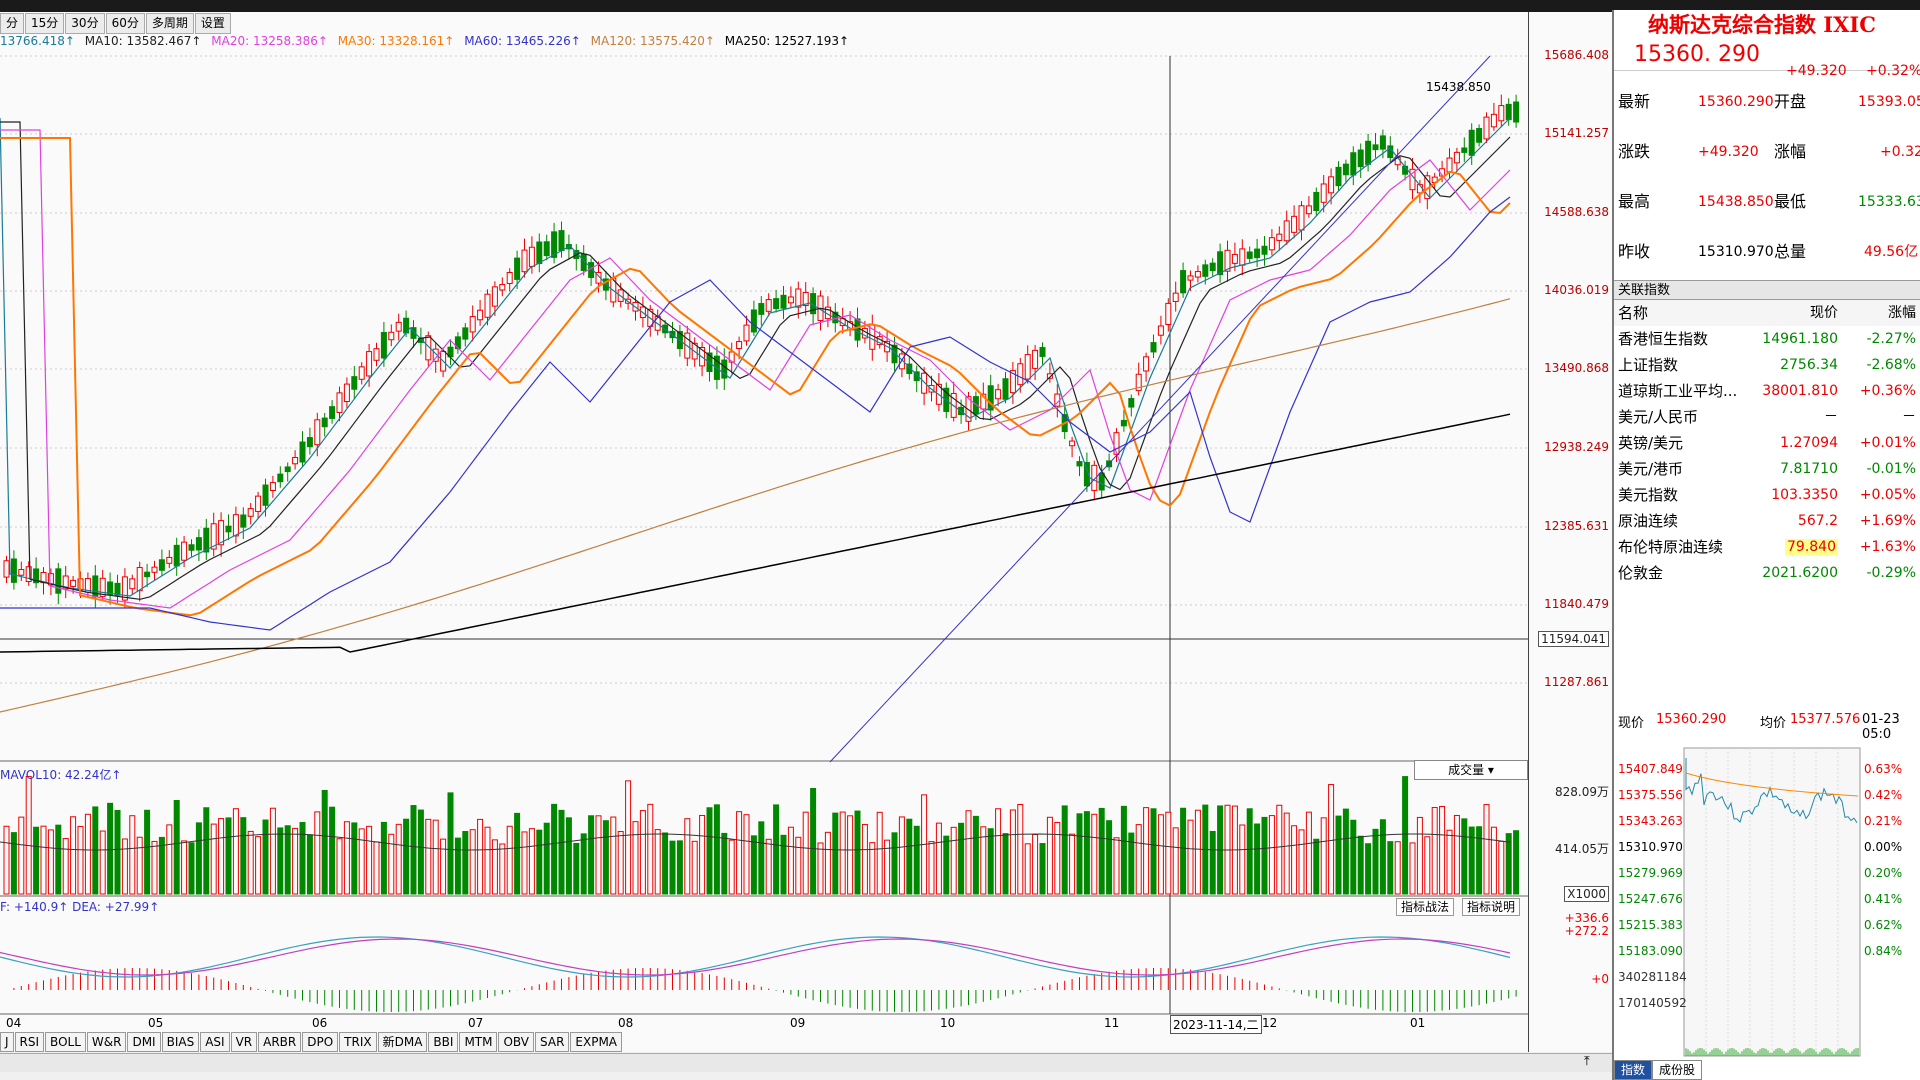 The height and width of the screenshot is (1080, 1920). Describe the element at coordinates (45, 23) in the screenshot. I see `period-15min: 15分` at that location.